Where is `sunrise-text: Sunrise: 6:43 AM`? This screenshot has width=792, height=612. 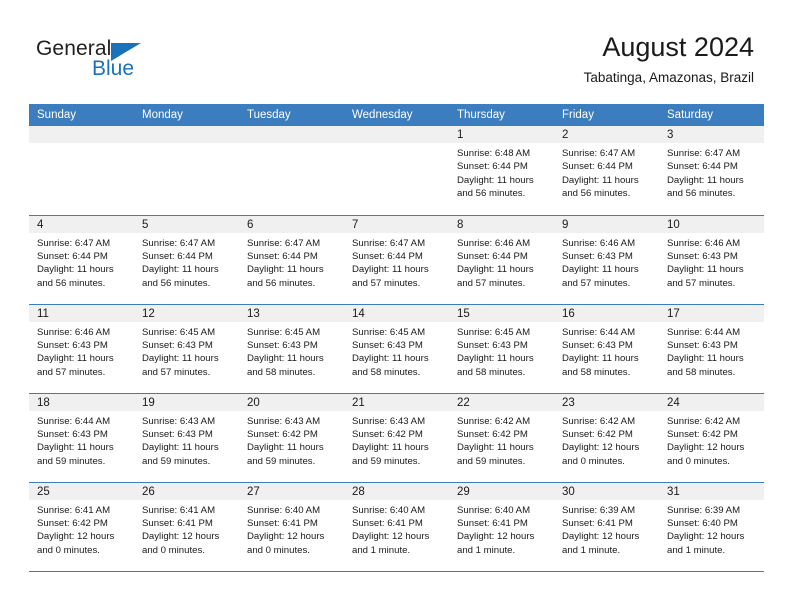 sunrise-text: Sunrise: 6:43 AM is located at coordinates (389, 421).